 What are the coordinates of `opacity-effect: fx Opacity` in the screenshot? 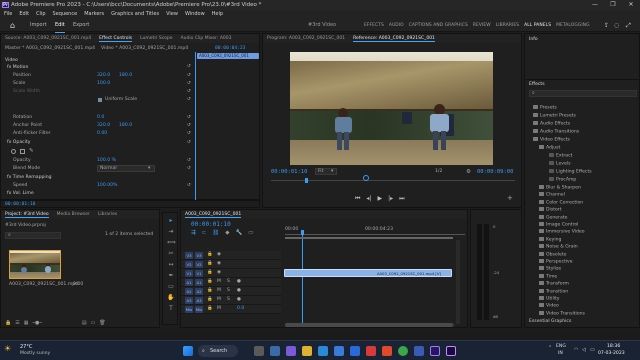 It's located at (18, 142).